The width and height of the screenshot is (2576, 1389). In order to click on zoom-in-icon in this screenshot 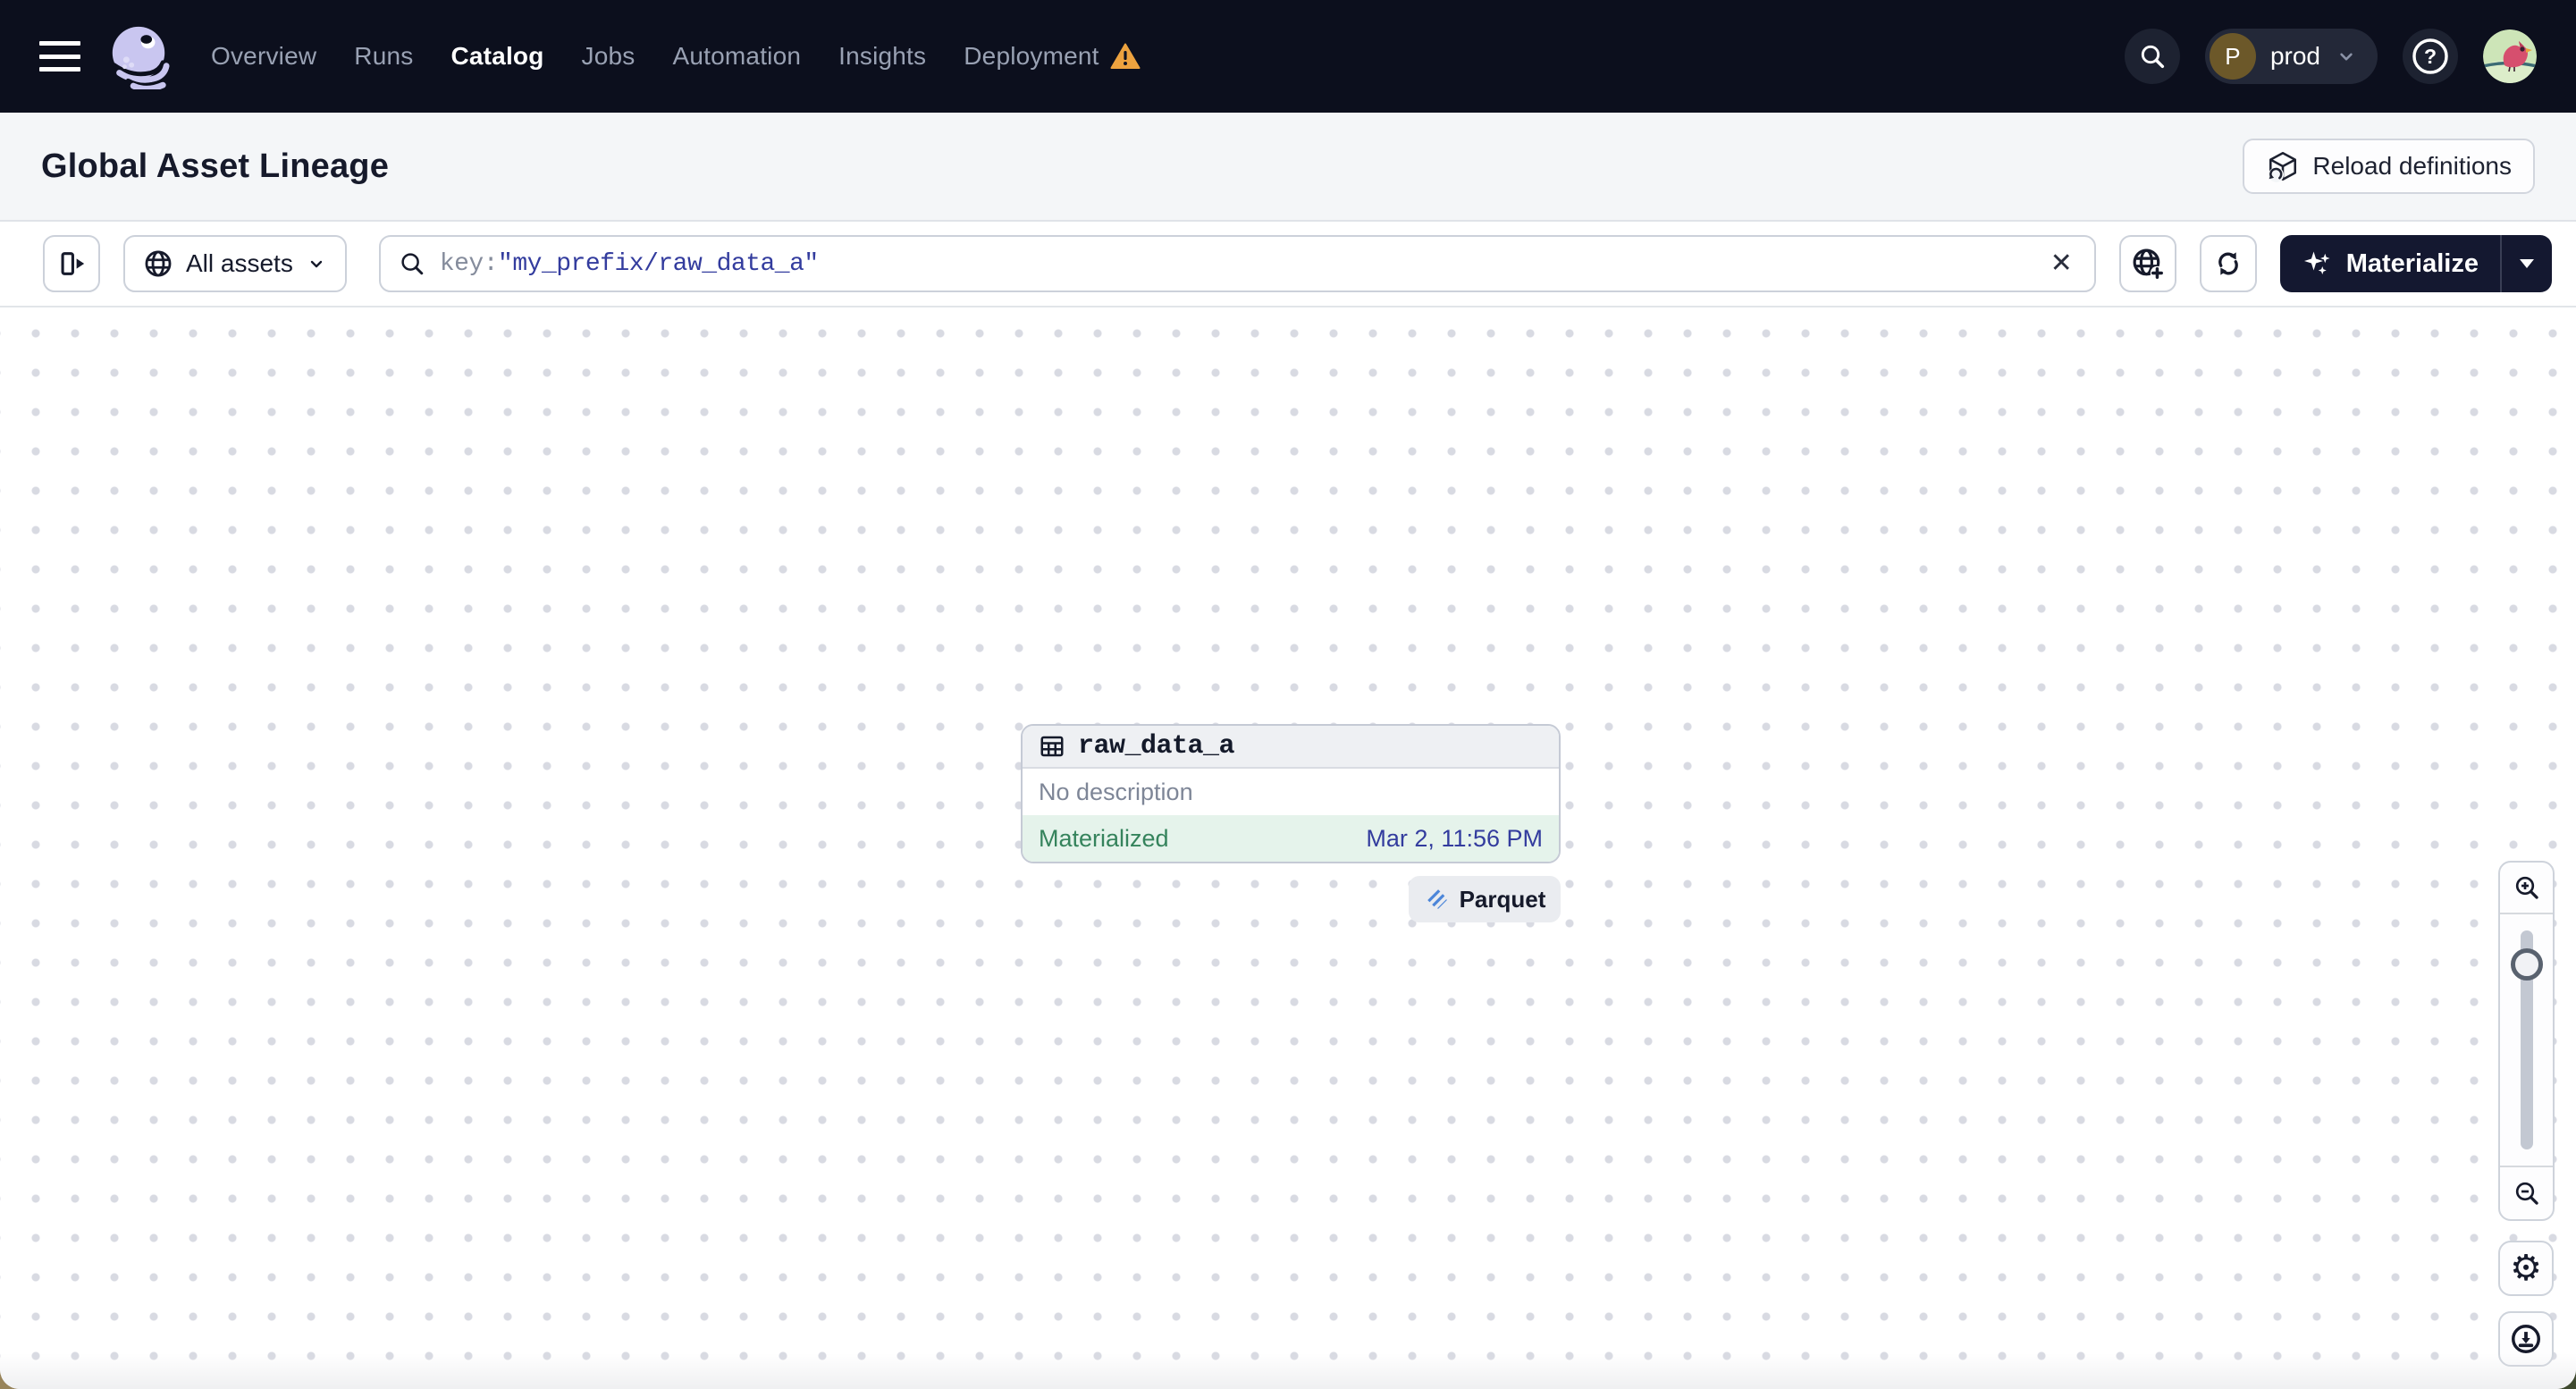, I will do `click(2527, 887)`.